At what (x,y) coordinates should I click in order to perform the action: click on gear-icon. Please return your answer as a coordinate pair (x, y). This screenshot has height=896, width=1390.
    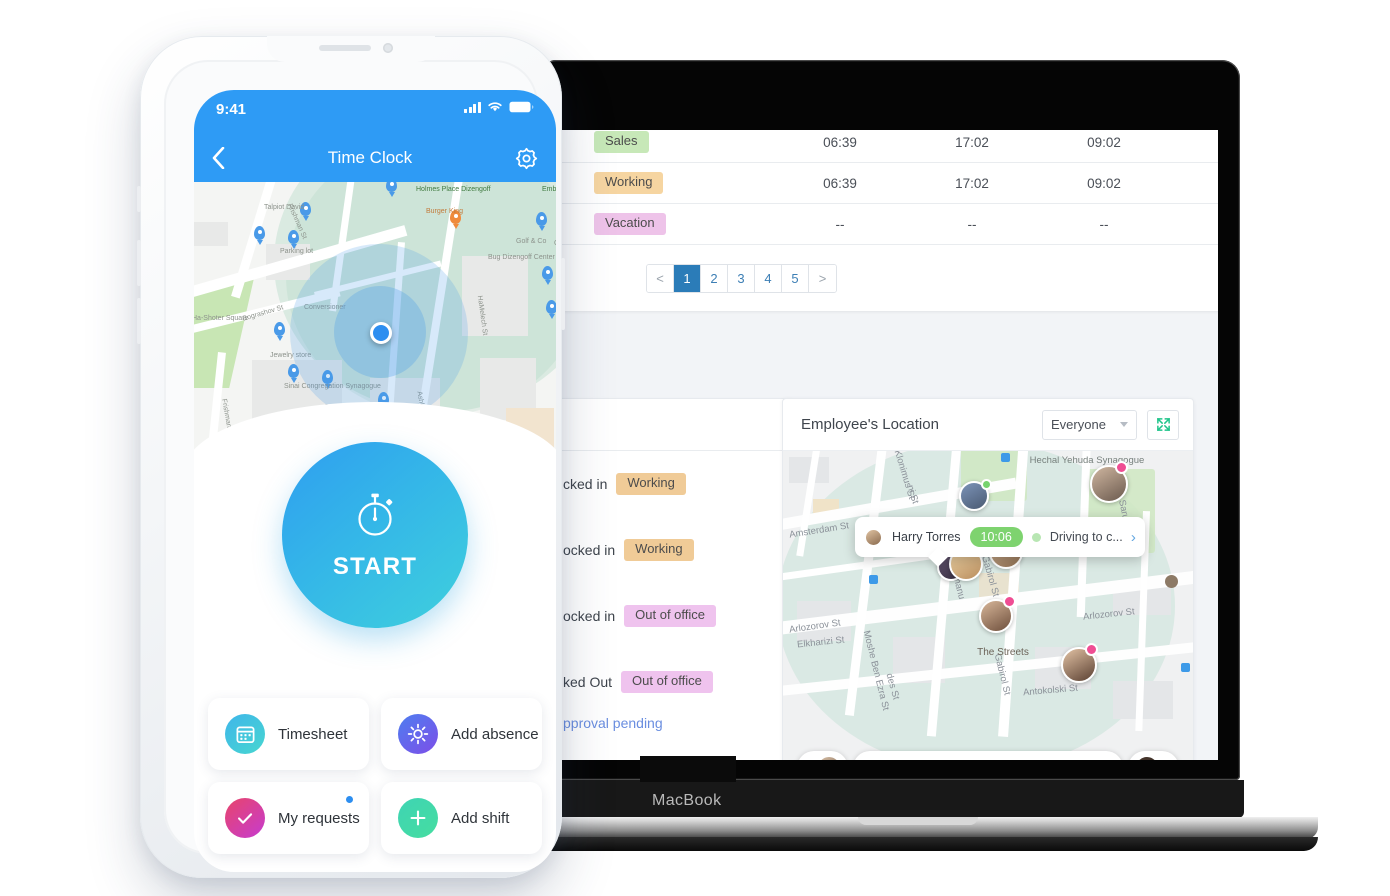
    Looking at the image, I should click on (526, 158).